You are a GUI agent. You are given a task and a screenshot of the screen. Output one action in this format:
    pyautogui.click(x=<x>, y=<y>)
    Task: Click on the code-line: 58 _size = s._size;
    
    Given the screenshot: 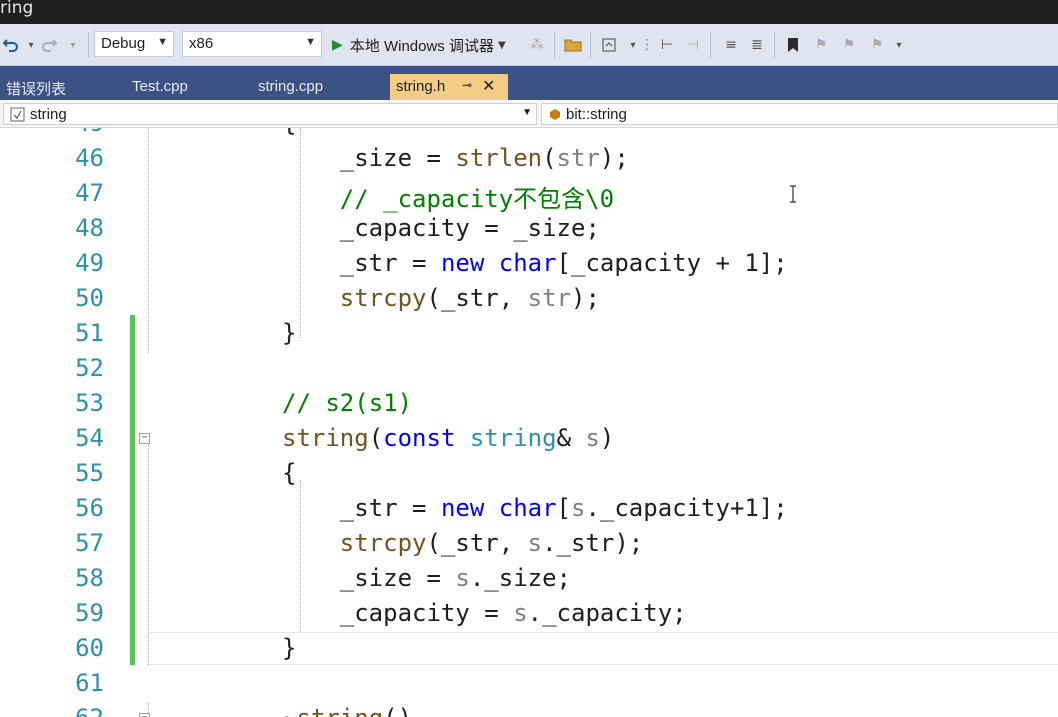 What is the action you would take?
    pyautogui.click(x=529, y=577)
    